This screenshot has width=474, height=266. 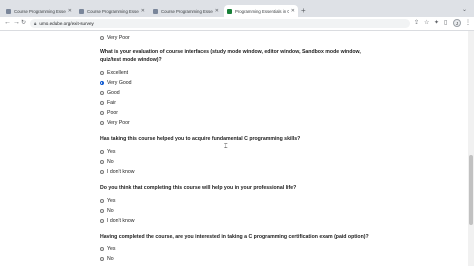 I want to click on option-label: Good, so click(x=113, y=92).